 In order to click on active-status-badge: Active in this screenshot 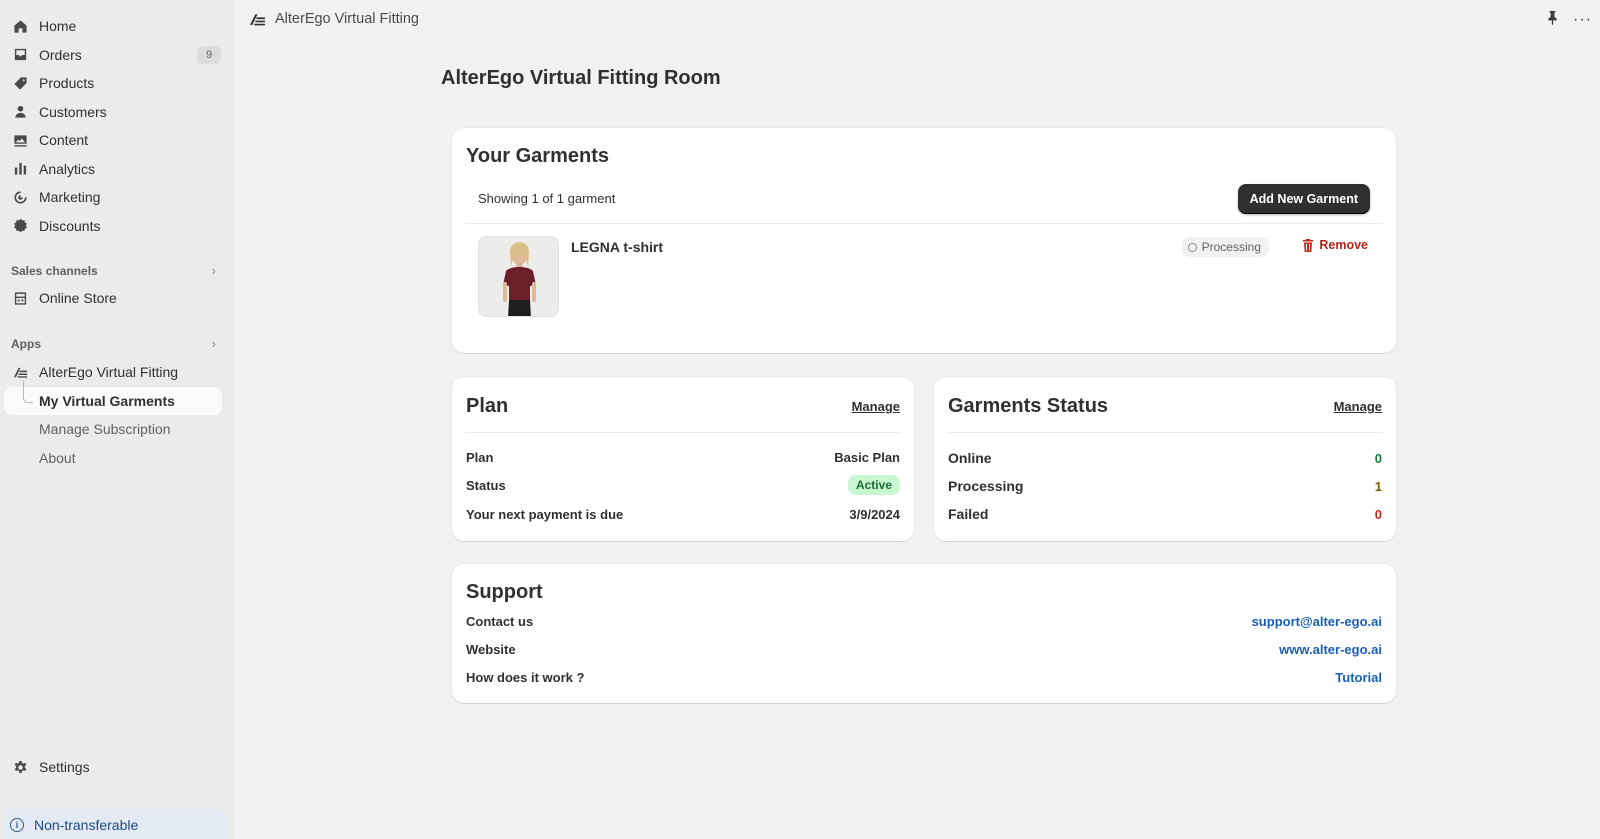, I will do `click(873, 485)`.